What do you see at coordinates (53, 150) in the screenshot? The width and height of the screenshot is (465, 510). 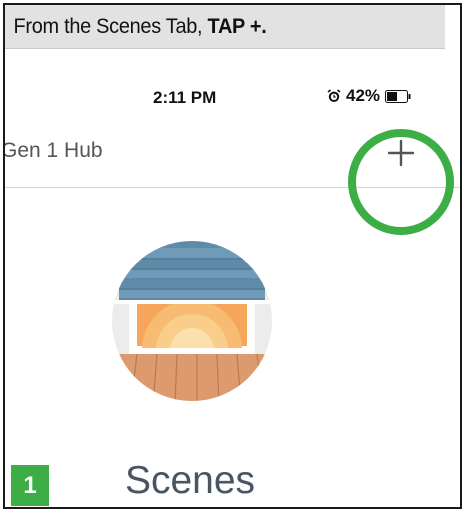 I see `hub-name: Gen 1 Hub` at bounding box center [53, 150].